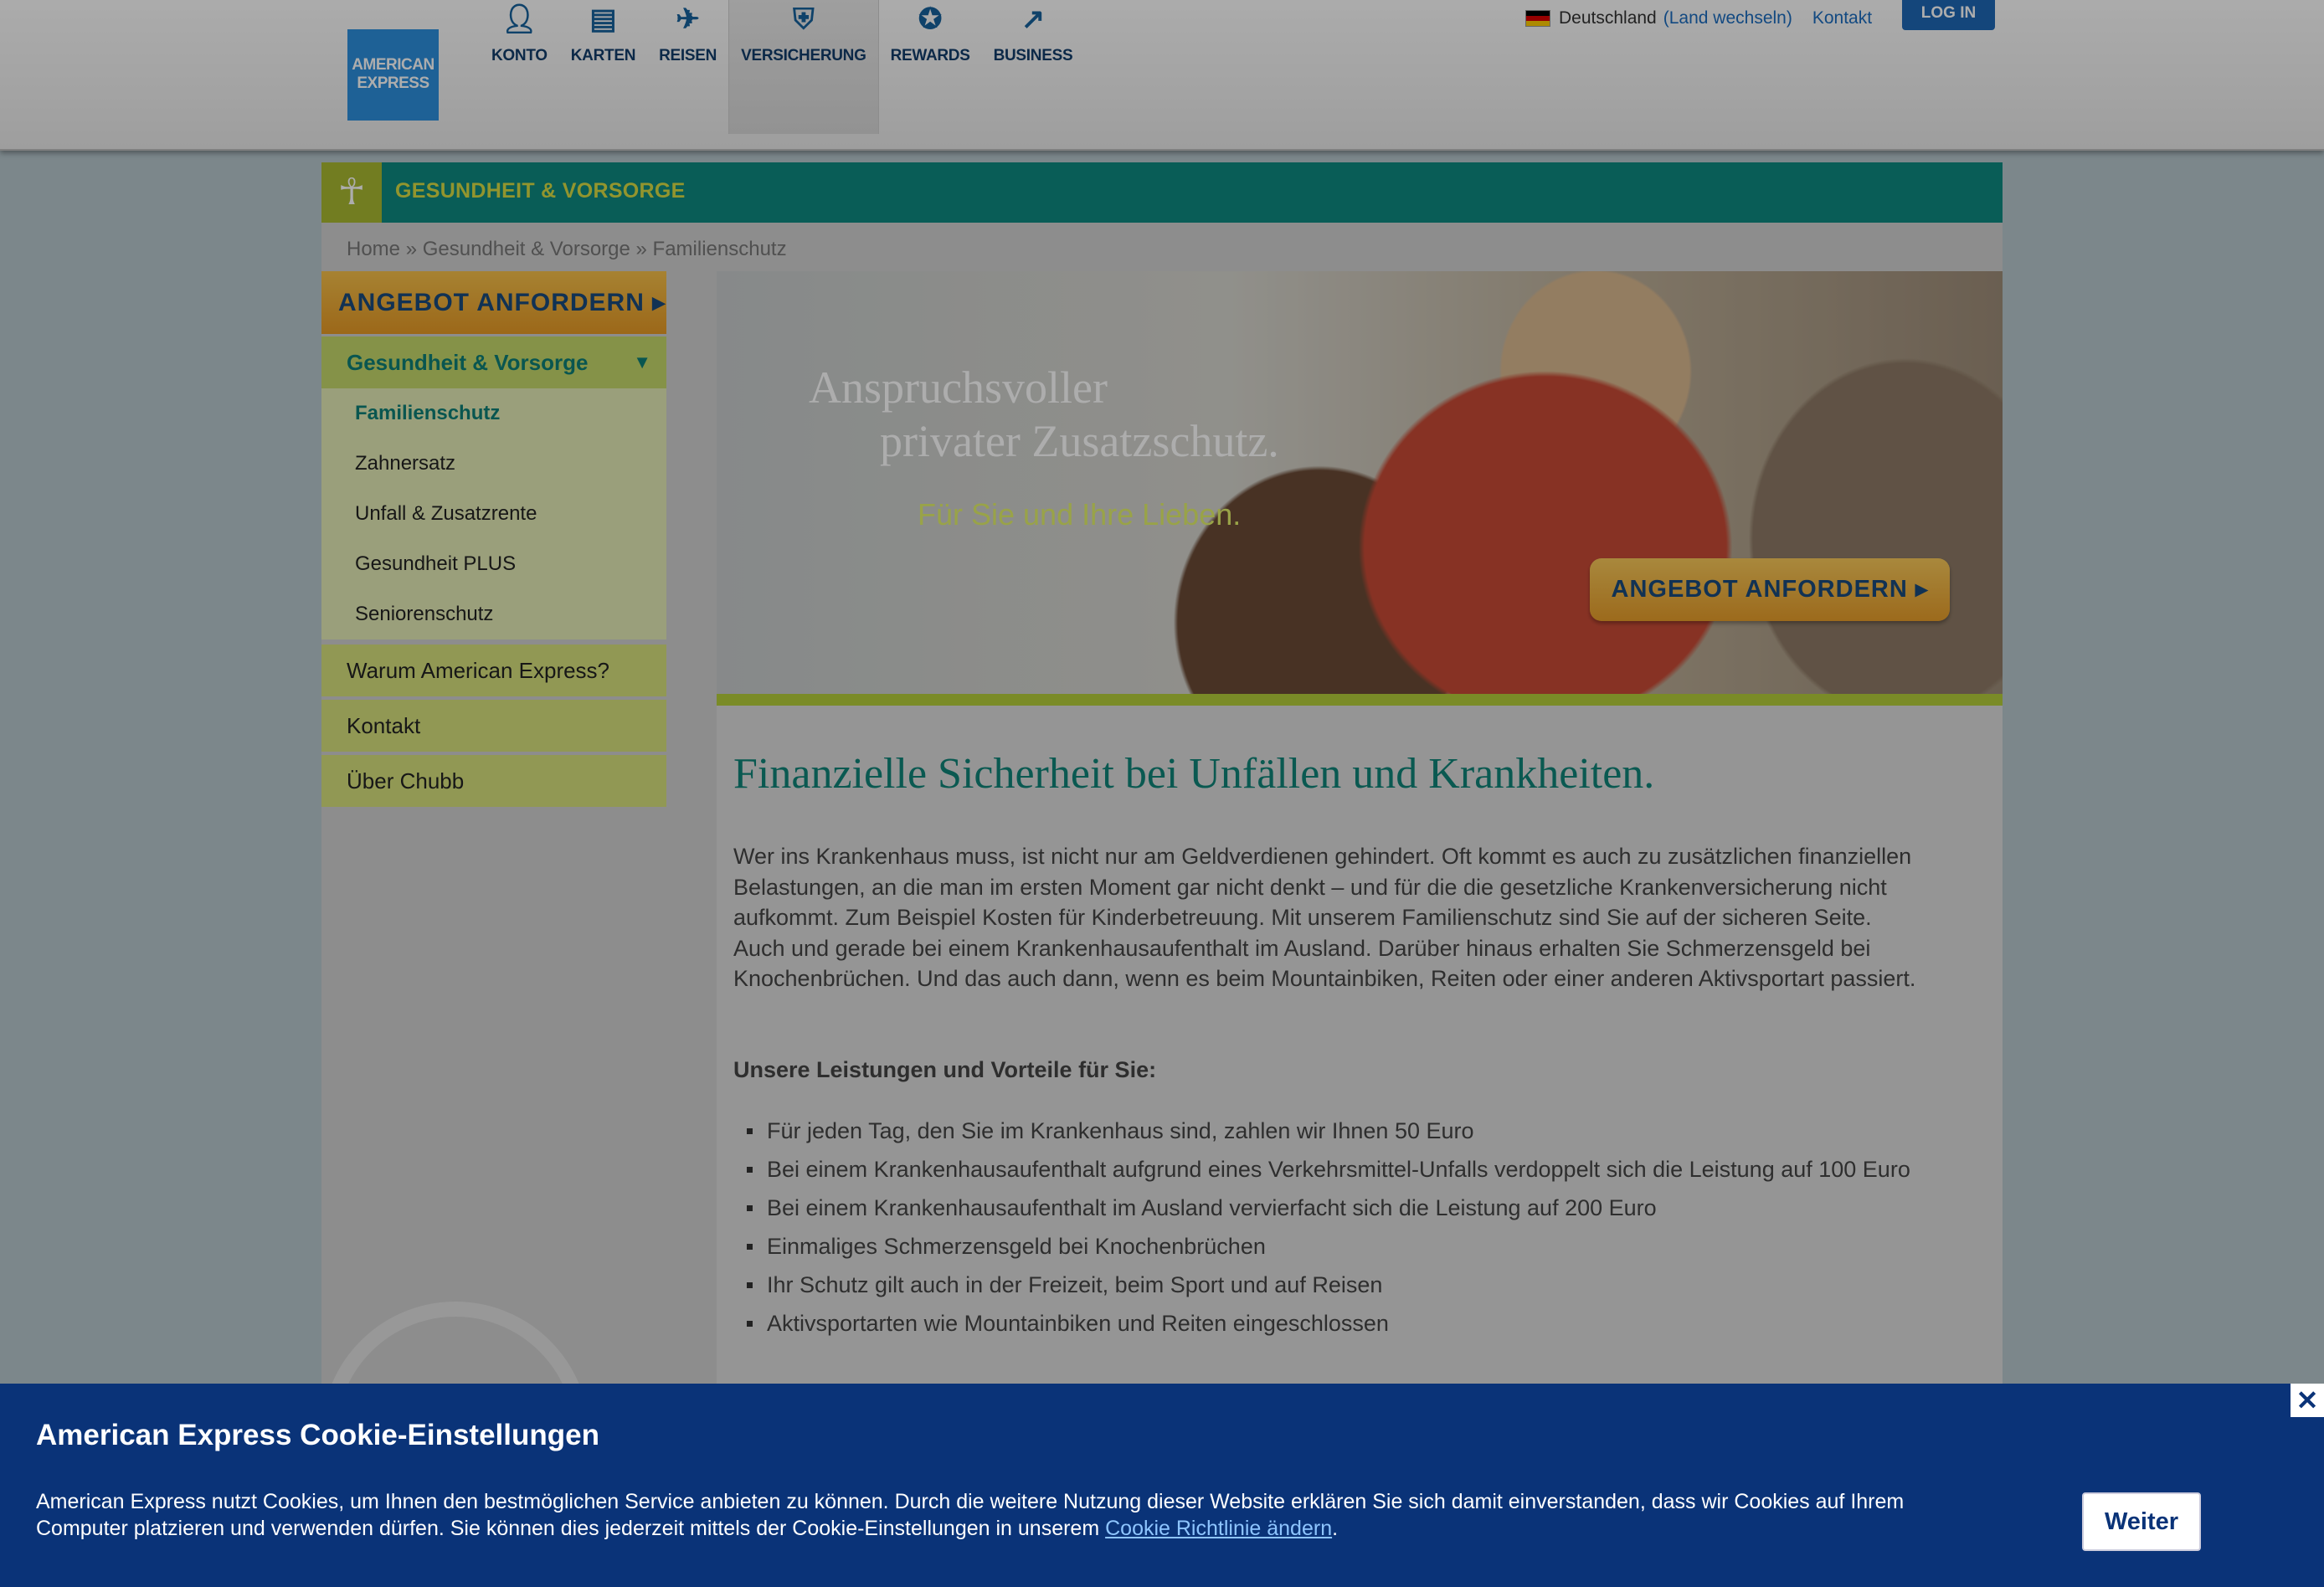  What do you see at coordinates (1336, 1529) in the screenshot?
I see `cookie-text-end: .` at bounding box center [1336, 1529].